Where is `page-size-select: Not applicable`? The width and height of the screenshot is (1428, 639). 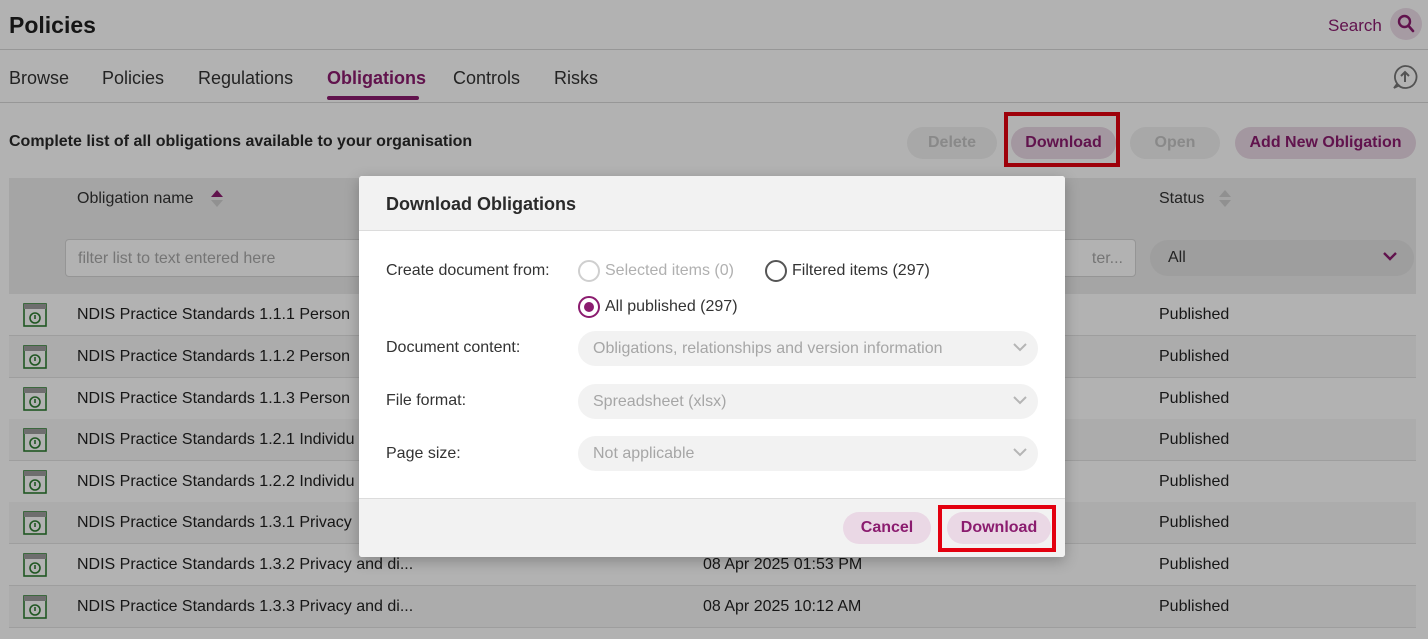 page-size-select: Not applicable is located at coordinates (808, 453).